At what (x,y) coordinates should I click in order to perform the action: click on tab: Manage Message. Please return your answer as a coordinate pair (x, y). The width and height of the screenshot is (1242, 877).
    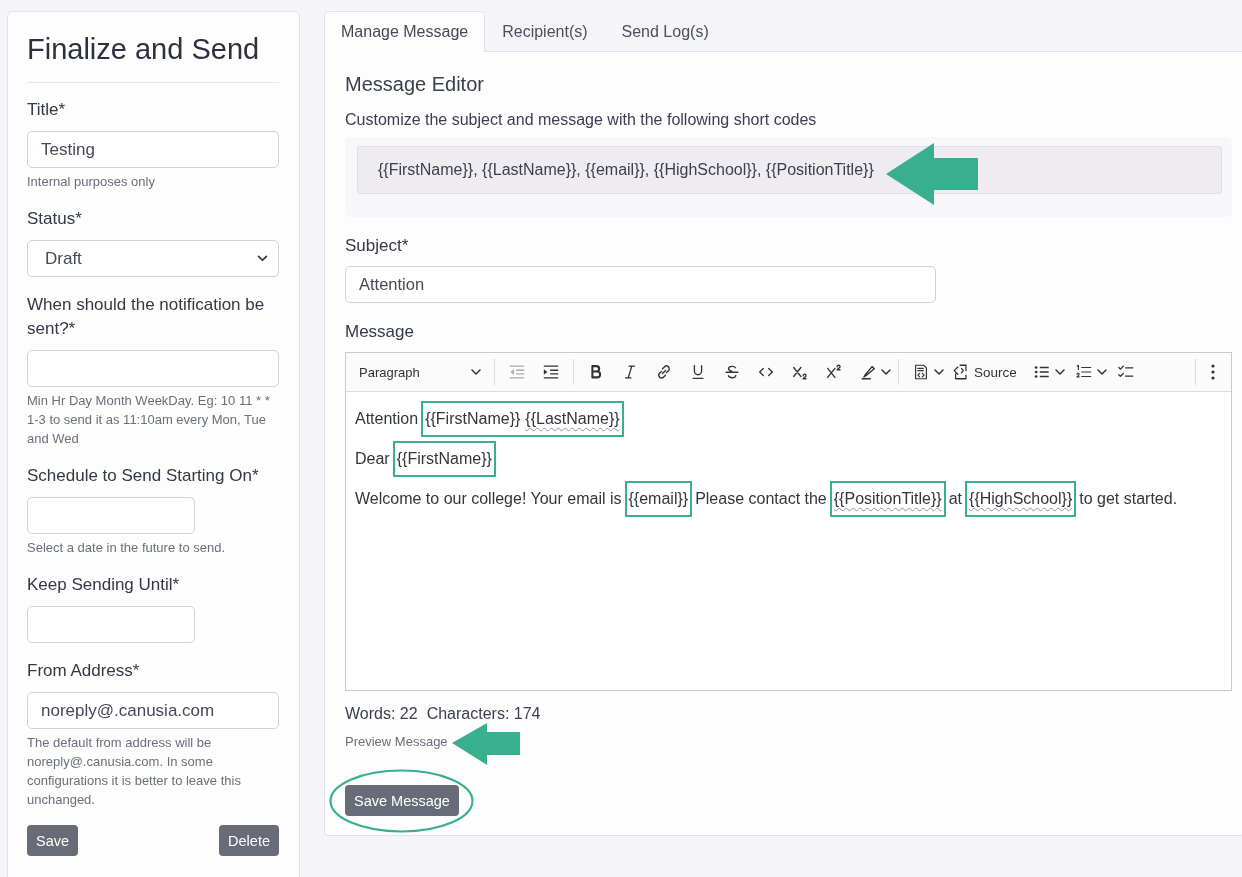
    Looking at the image, I should click on (405, 31).